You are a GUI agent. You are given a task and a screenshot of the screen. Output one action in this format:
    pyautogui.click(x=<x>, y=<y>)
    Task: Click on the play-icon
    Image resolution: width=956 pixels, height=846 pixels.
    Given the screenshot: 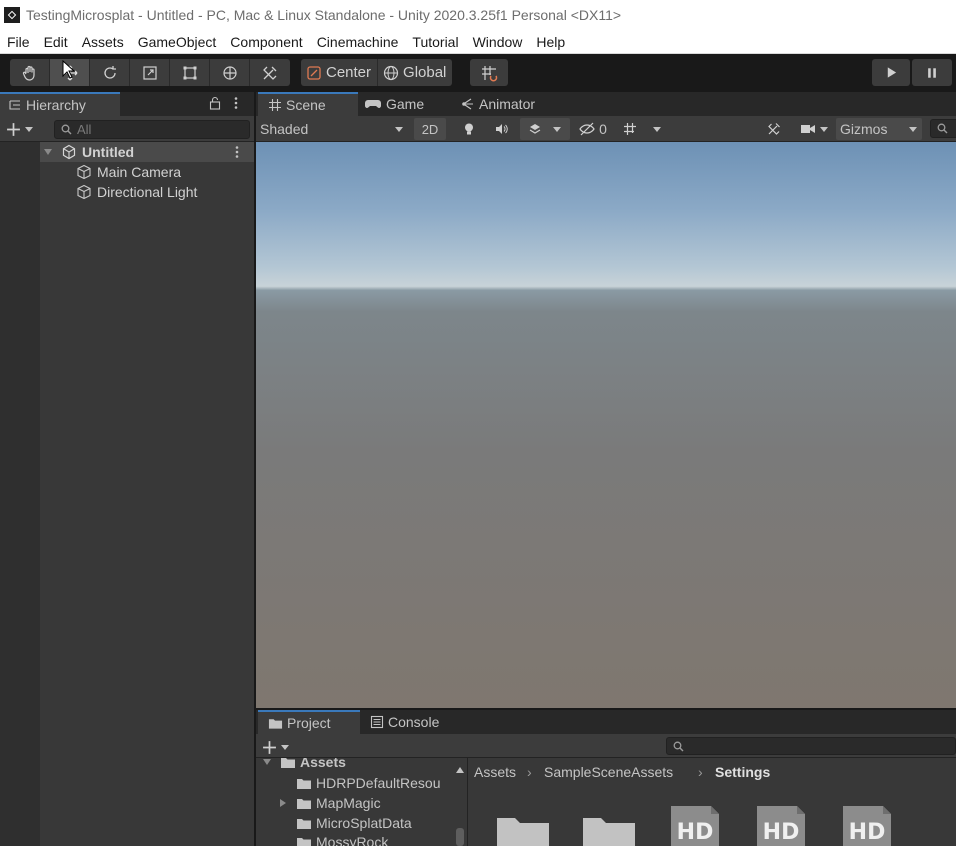 What is the action you would take?
    pyautogui.click(x=891, y=72)
    